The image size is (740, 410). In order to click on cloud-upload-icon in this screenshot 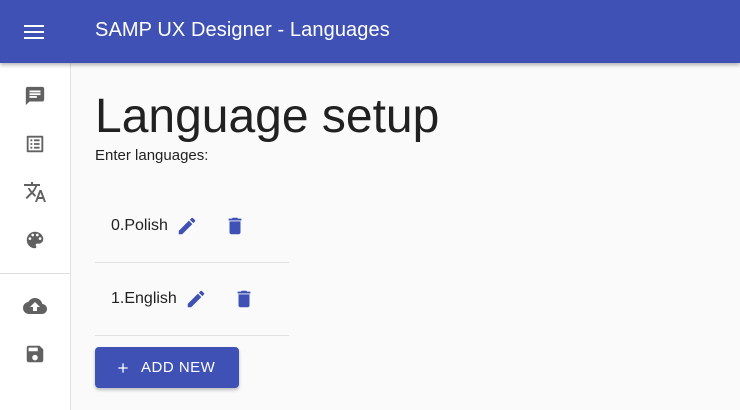, I will do `click(35, 306)`.